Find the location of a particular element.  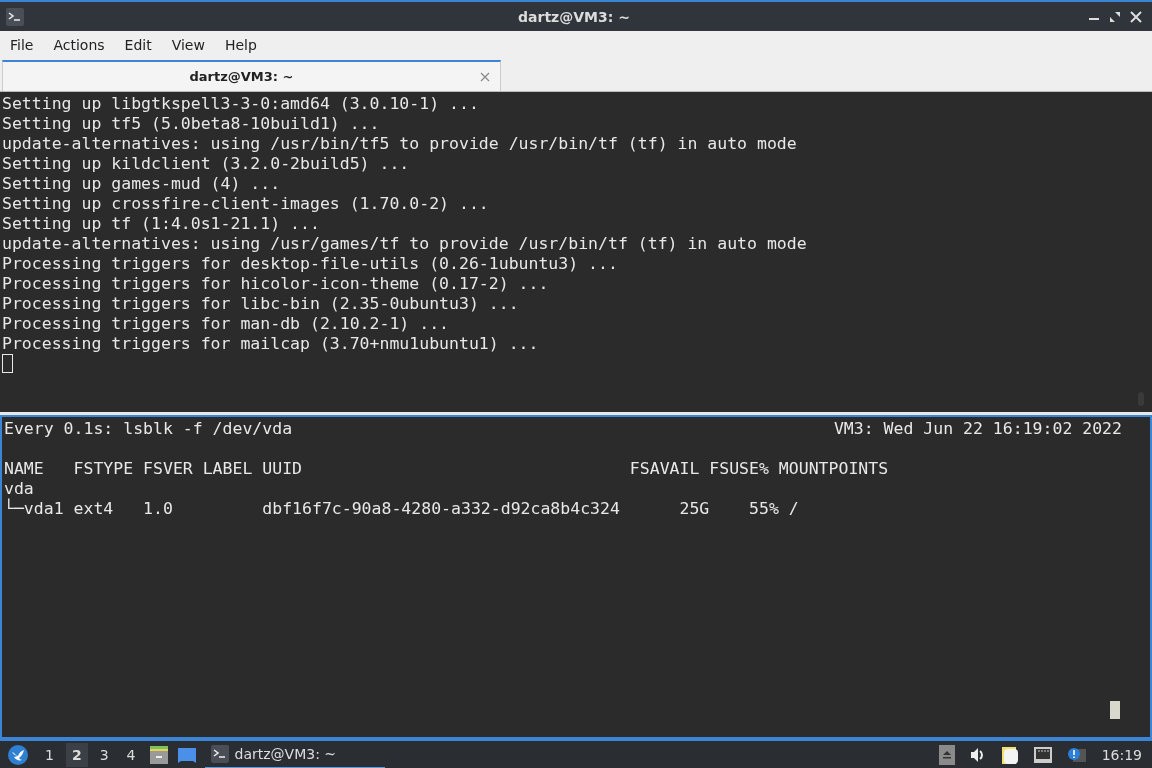

terminal-line: vda is located at coordinates (19, 488).